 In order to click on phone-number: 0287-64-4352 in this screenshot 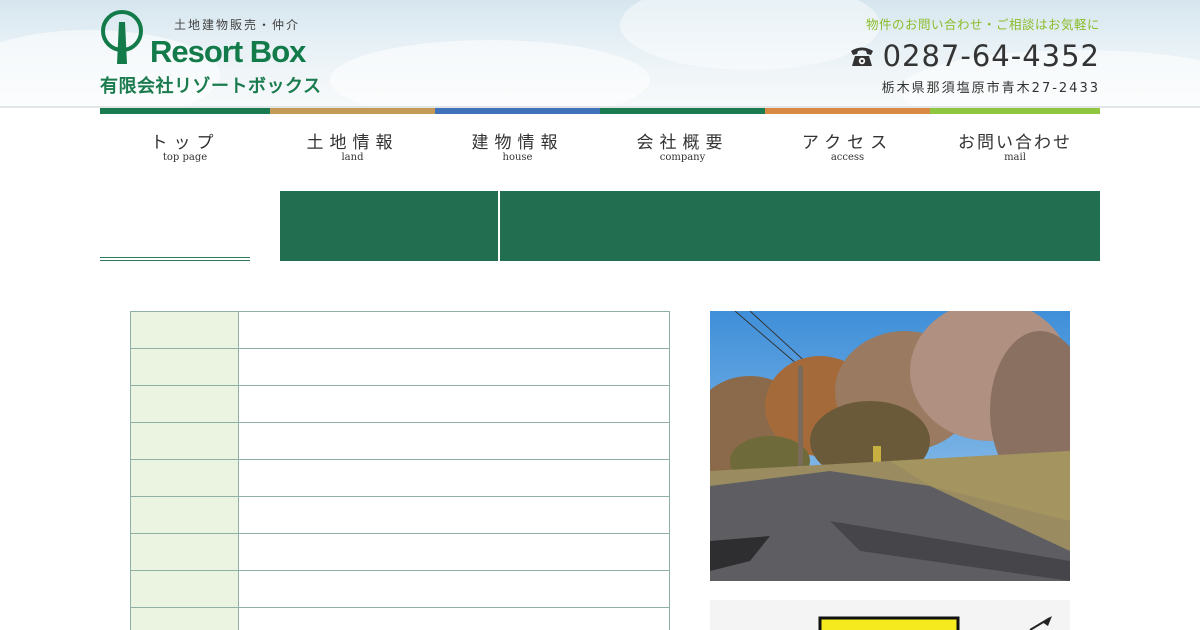, I will do `click(991, 56)`.